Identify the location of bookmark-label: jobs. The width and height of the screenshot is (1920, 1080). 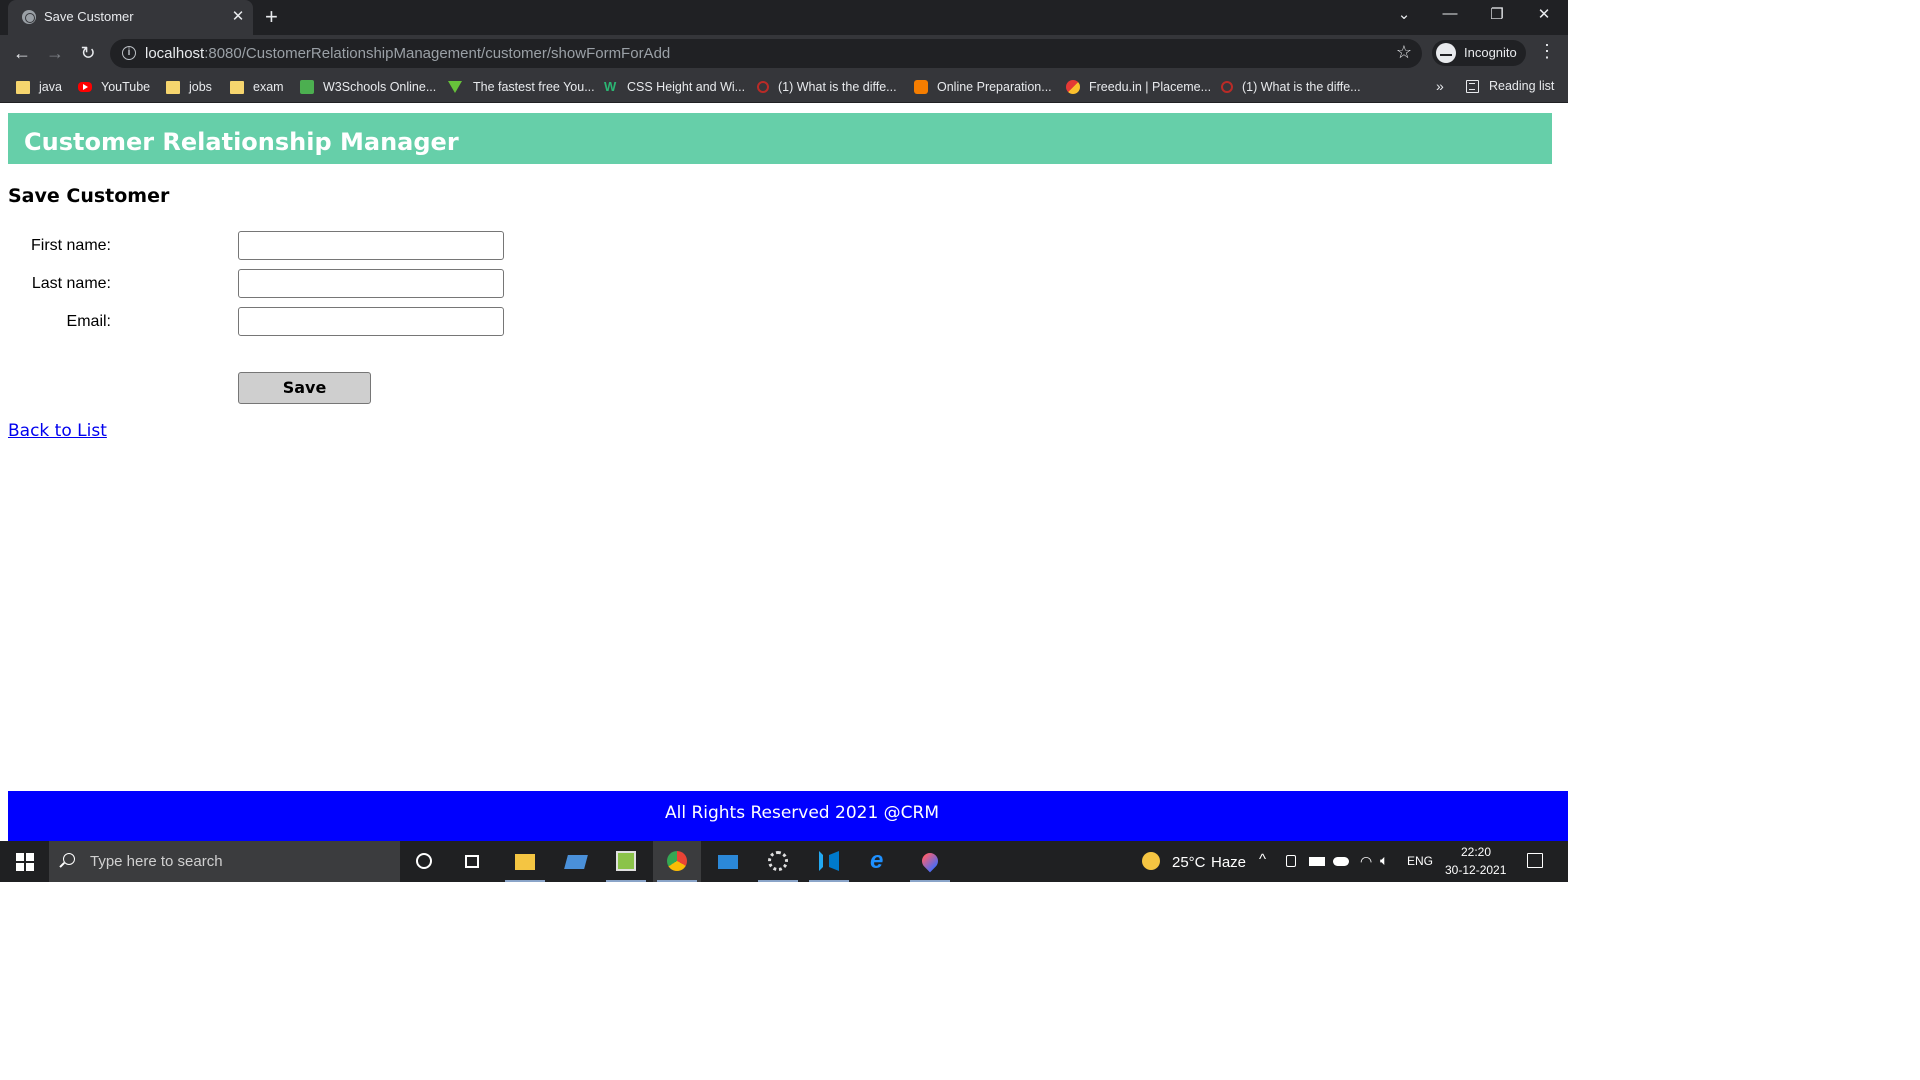
(200, 87).